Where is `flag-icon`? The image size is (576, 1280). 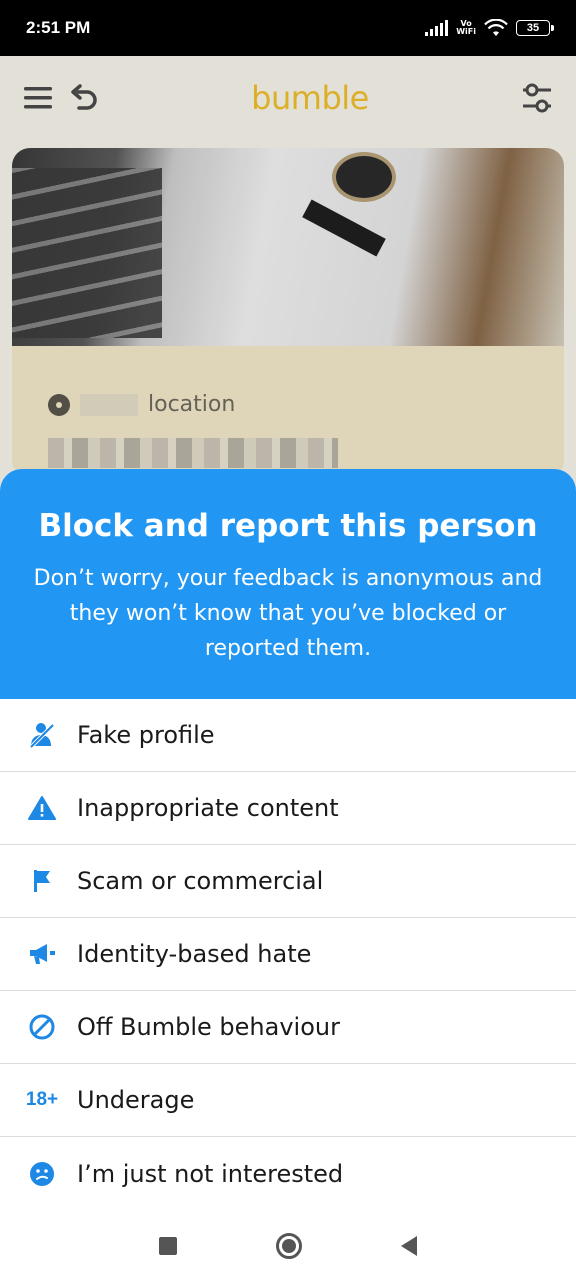
flag-icon is located at coordinates (42, 881).